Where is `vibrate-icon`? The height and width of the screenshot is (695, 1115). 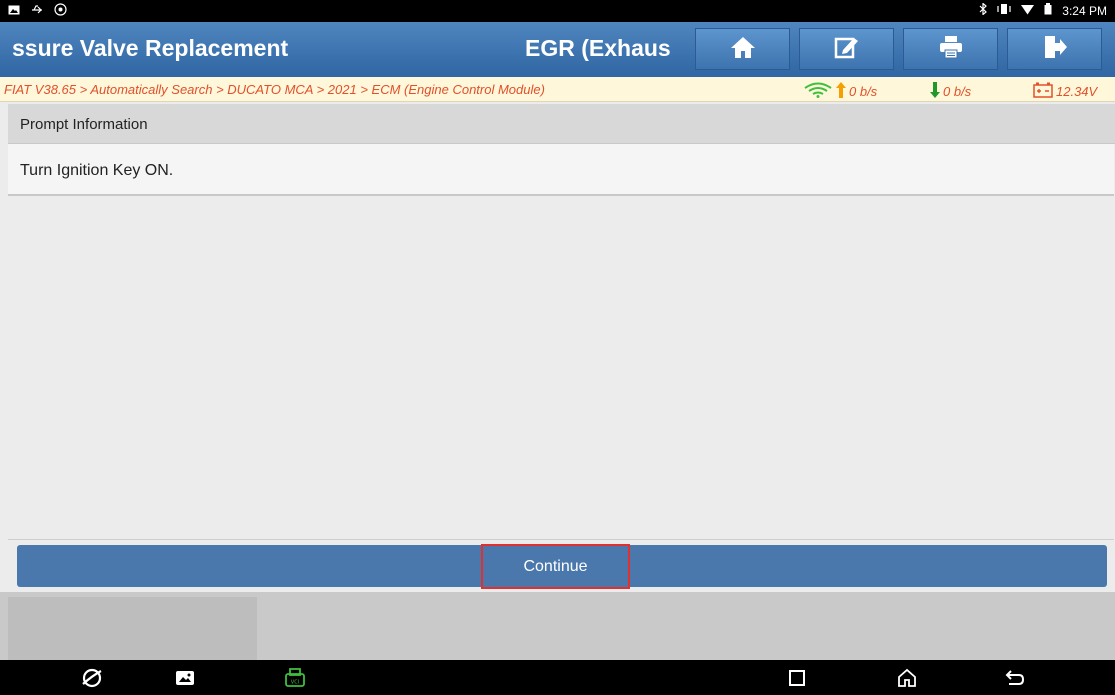 vibrate-icon is located at coordinates (1004, 10).